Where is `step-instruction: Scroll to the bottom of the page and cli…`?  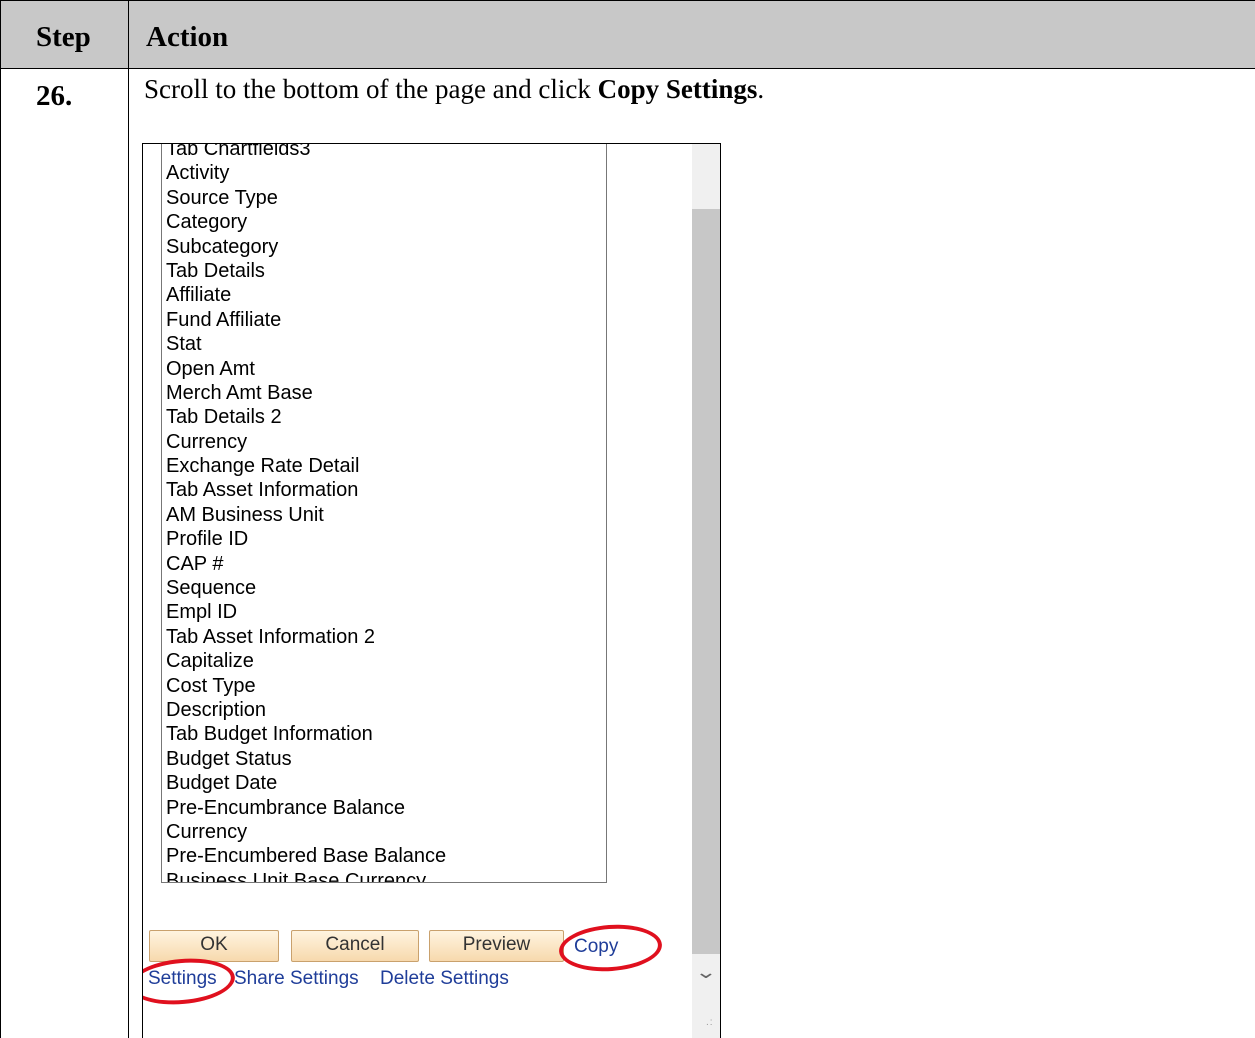
step-instruction: Scroll to the bottom of the page and cli… is located at coordinates (454, 89).